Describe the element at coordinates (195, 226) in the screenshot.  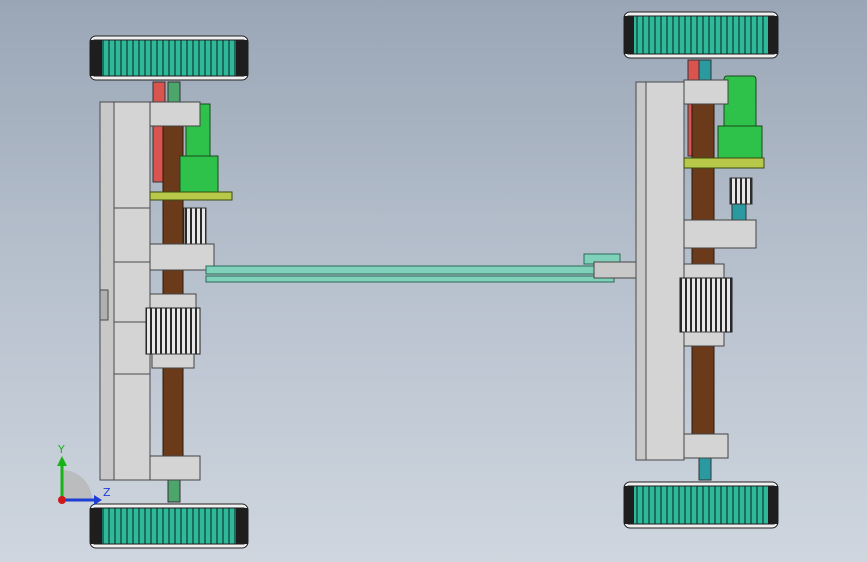
I see `left-coupling` at that location.